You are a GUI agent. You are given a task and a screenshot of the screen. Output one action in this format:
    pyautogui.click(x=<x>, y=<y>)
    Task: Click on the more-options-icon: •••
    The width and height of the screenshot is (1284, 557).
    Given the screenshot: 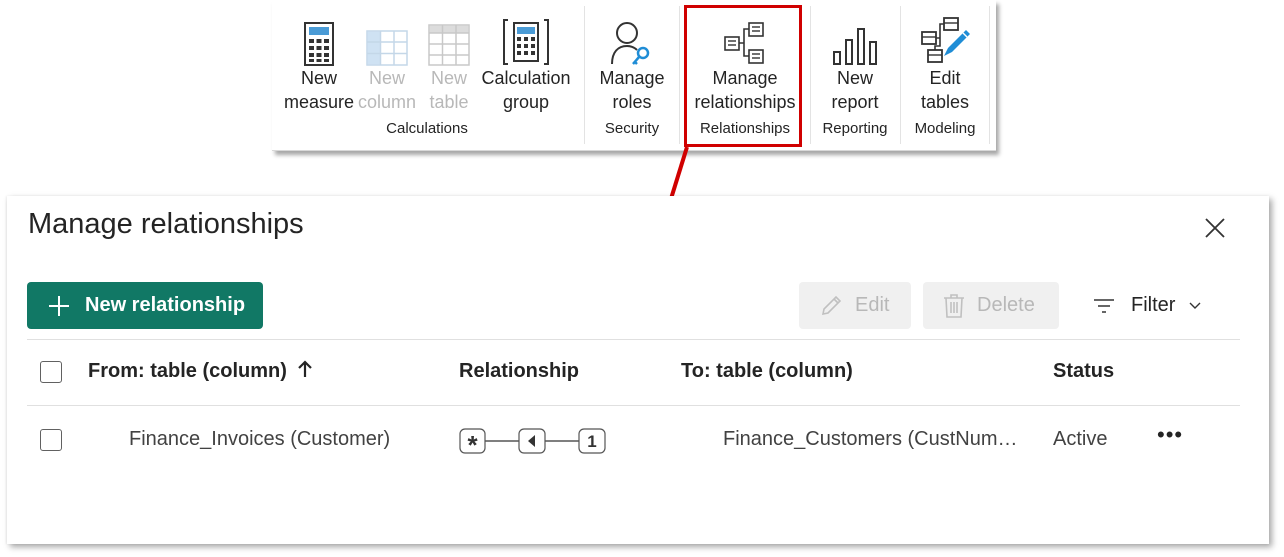 What is the action you would take?
    pyautogui.click(x=1170, y=435)
    